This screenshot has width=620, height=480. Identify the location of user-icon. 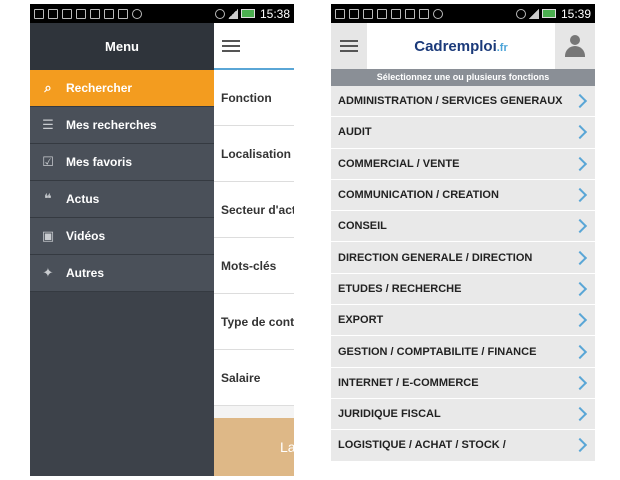
(575, 46).